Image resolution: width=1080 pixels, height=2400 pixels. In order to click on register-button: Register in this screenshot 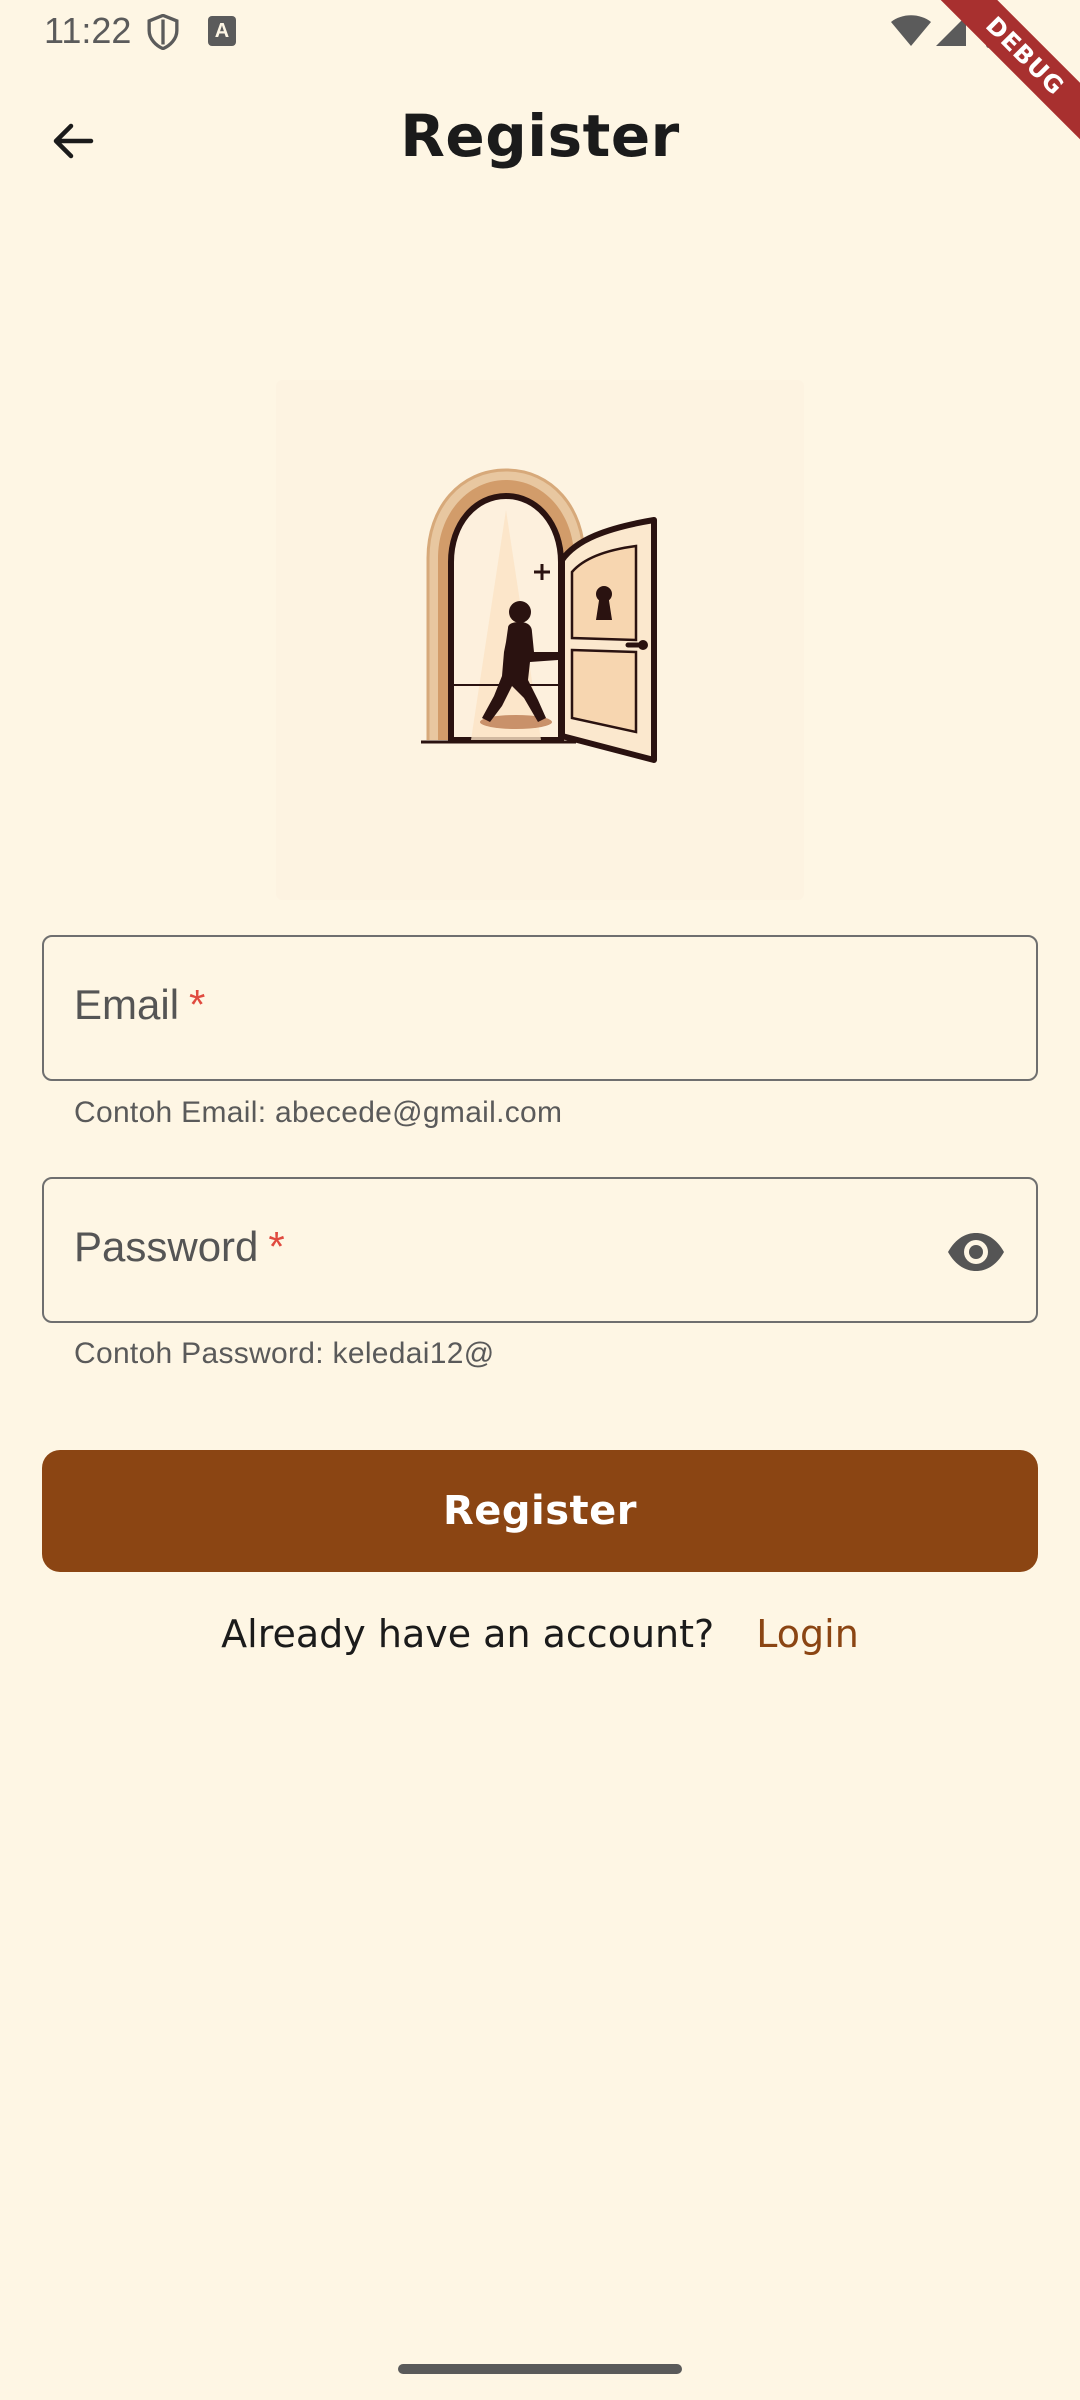, I will do `click(540, 1511)`.